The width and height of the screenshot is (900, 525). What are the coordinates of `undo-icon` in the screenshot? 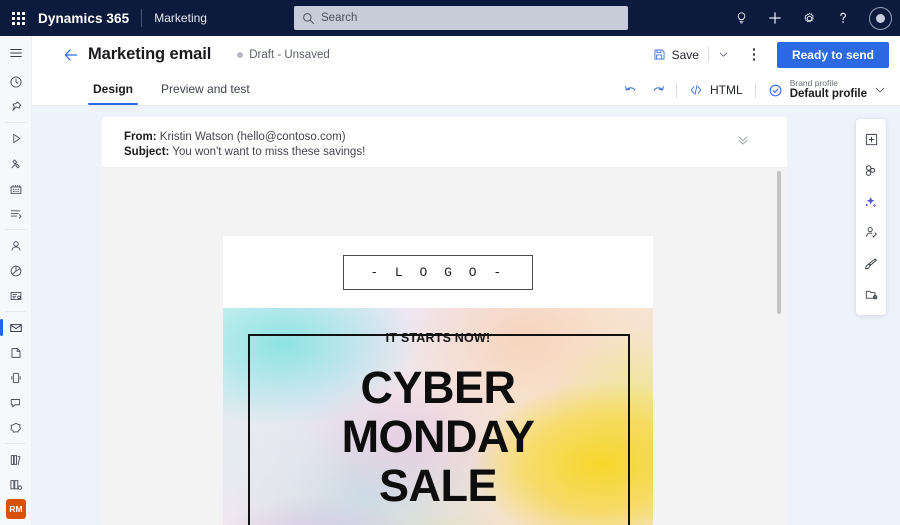 It's located at (630, 90).